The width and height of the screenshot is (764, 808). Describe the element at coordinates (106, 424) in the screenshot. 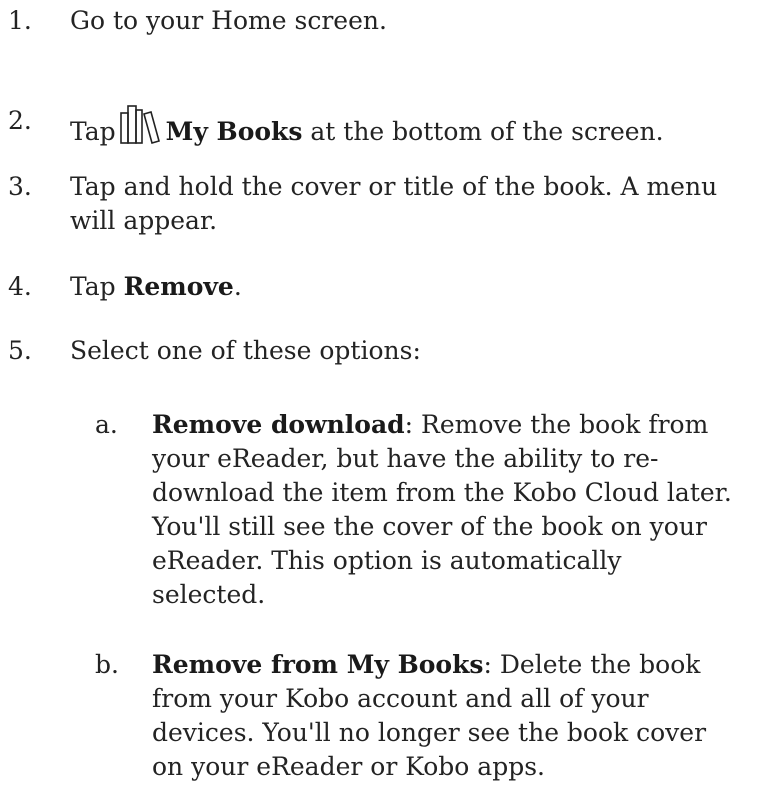

I see `option-letter: a.` at that location.